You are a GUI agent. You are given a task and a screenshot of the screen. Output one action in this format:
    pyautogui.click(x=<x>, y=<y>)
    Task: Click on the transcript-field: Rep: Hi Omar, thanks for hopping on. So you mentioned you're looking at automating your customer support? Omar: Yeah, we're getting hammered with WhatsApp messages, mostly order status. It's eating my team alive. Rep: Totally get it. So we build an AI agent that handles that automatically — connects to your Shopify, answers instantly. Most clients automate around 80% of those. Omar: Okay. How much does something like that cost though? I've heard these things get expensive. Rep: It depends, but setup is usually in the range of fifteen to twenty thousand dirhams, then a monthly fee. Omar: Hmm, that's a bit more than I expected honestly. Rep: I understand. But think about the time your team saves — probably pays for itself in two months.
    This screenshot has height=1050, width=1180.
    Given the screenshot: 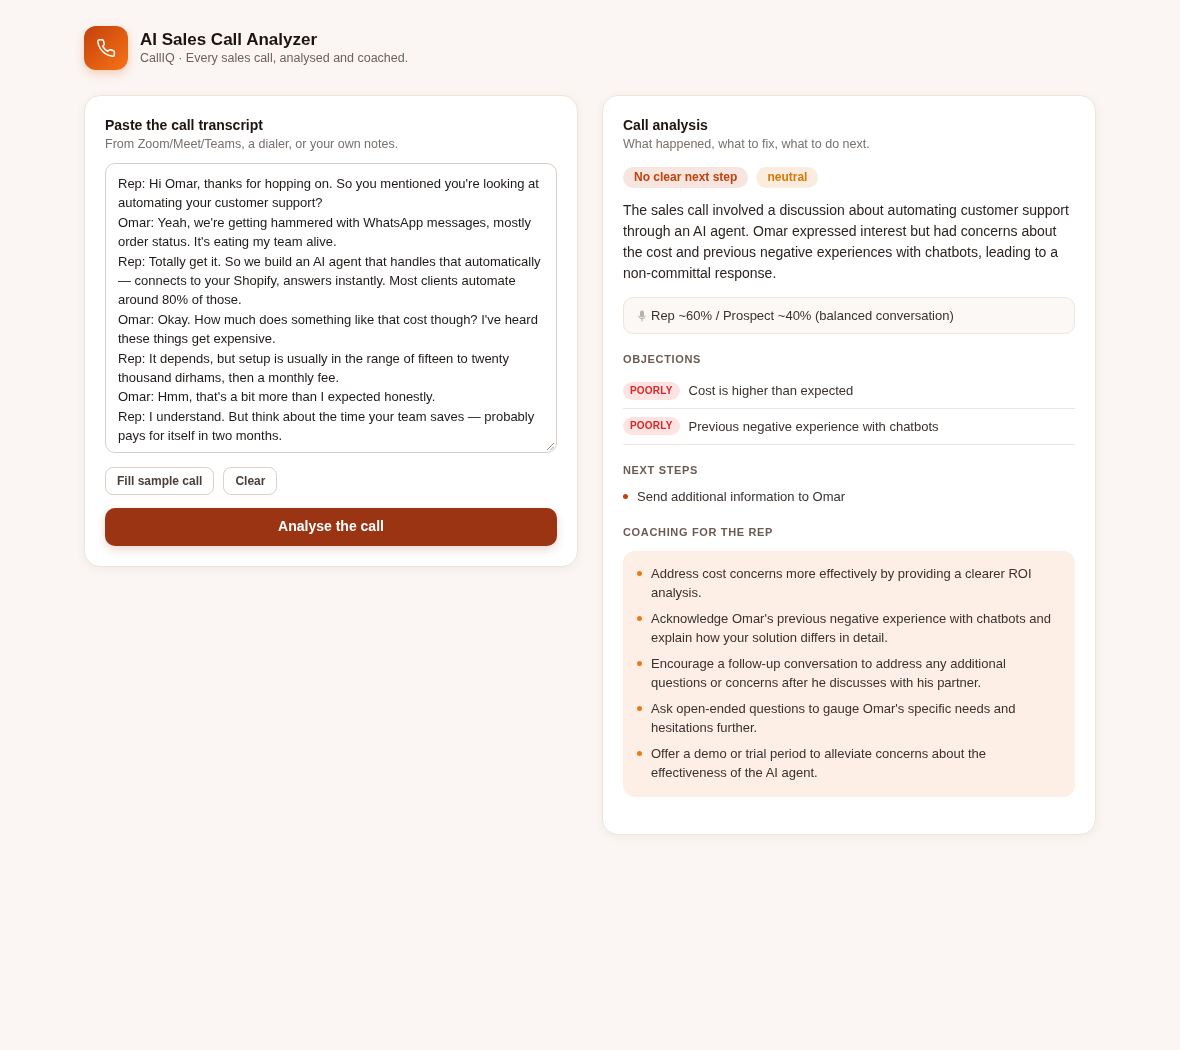 What is the action you would take?
    pyautogui.click(x=331, y=308)
    